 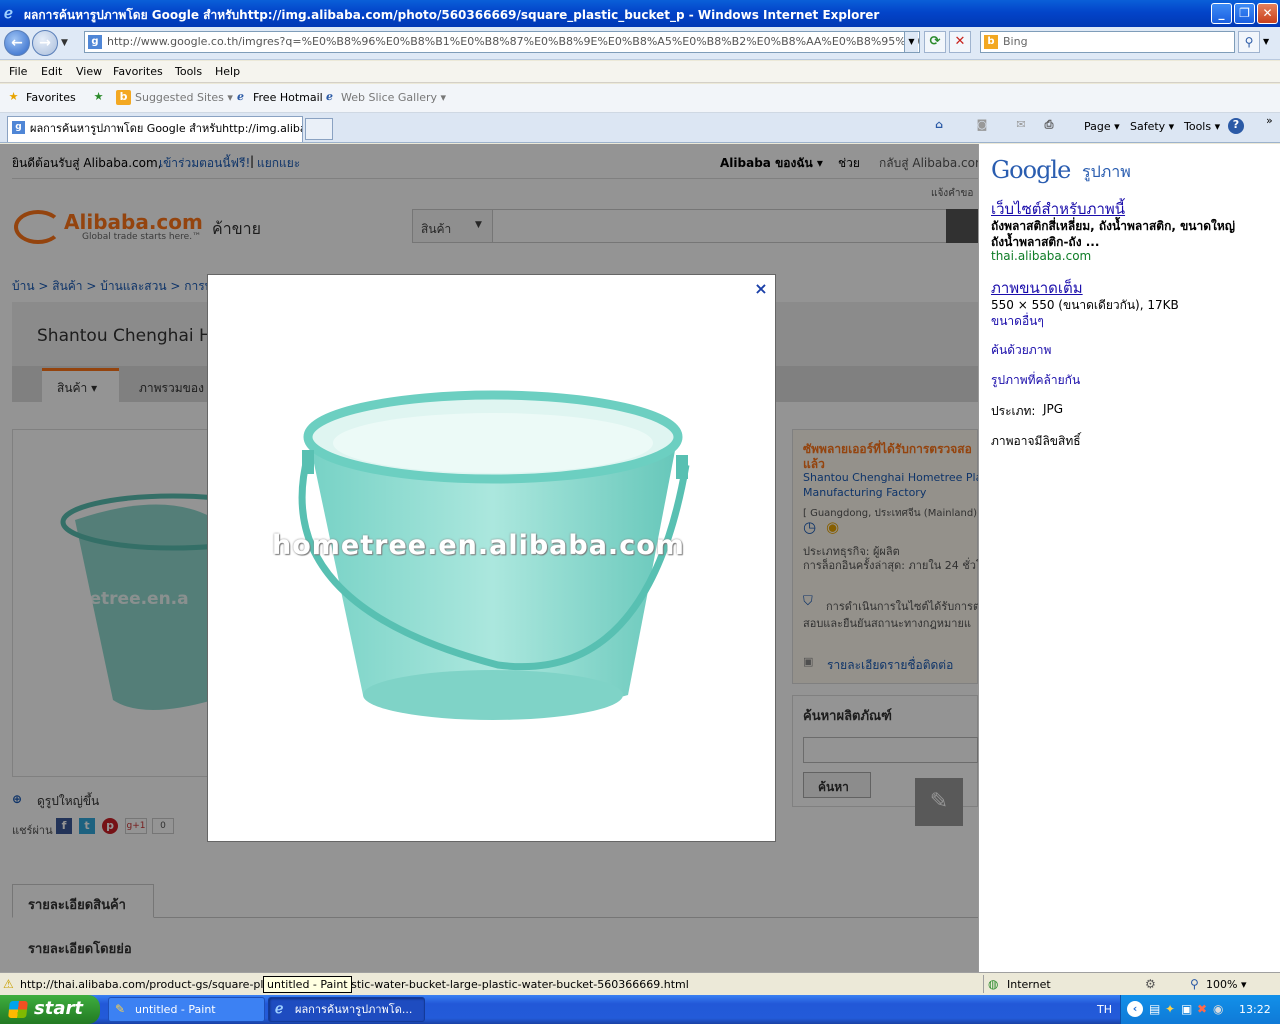 I want to click on free-hotmail-link: Free Hotmail, so click(x=288, y=97).